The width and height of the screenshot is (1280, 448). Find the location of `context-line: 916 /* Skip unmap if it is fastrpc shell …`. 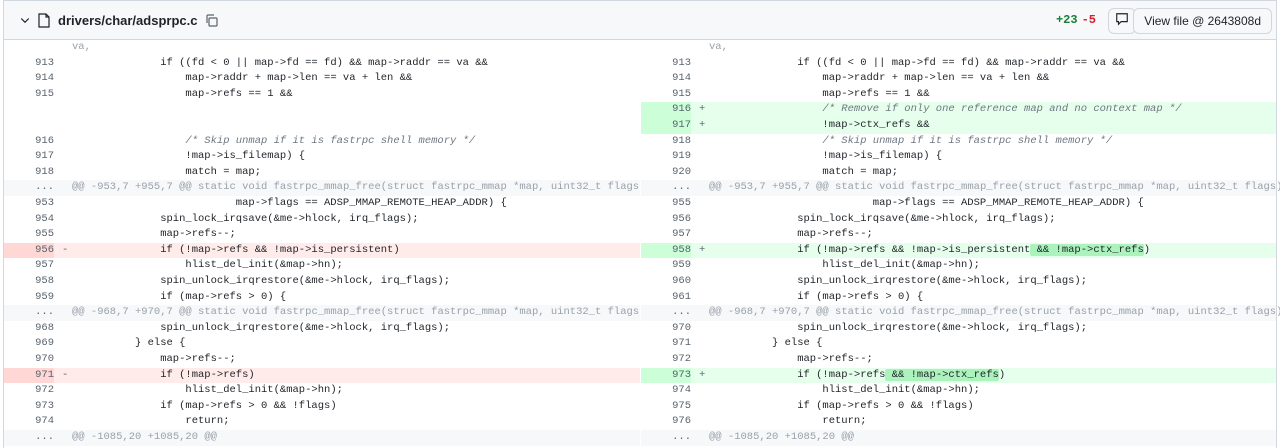

context-line: 916 /* Skip unmap if it is fastrpc shell … is located at coordinates (322, 142).